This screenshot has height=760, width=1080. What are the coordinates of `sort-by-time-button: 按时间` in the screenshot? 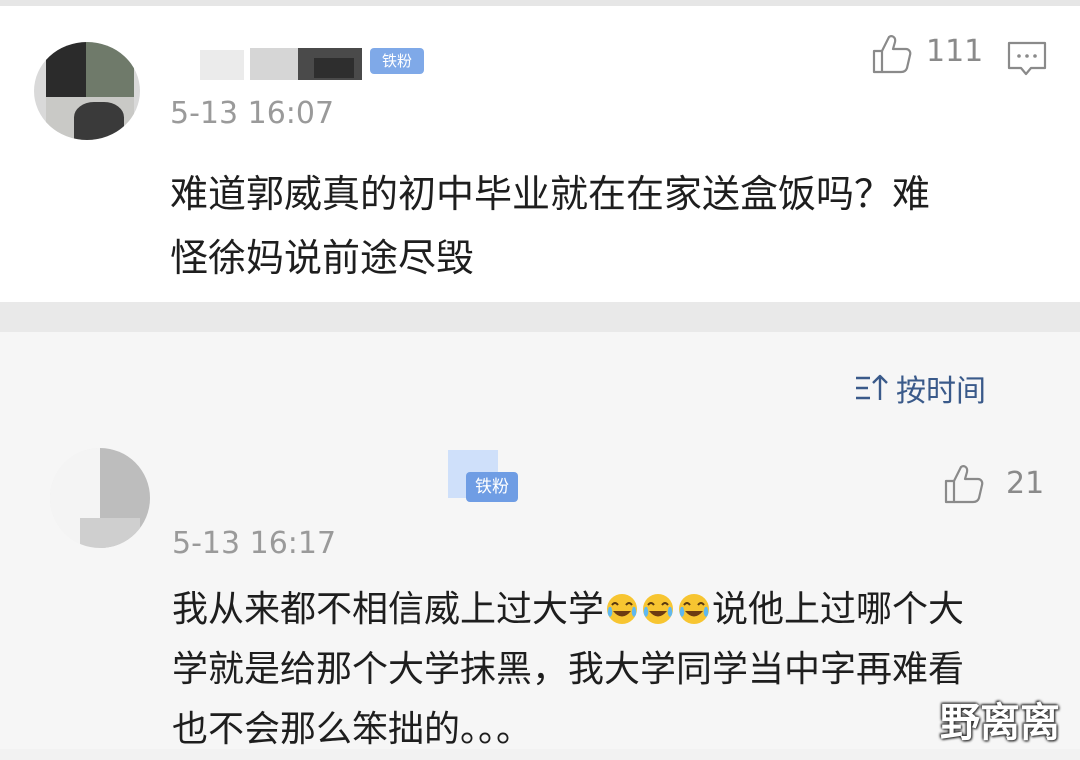 It's located at (920, 388).